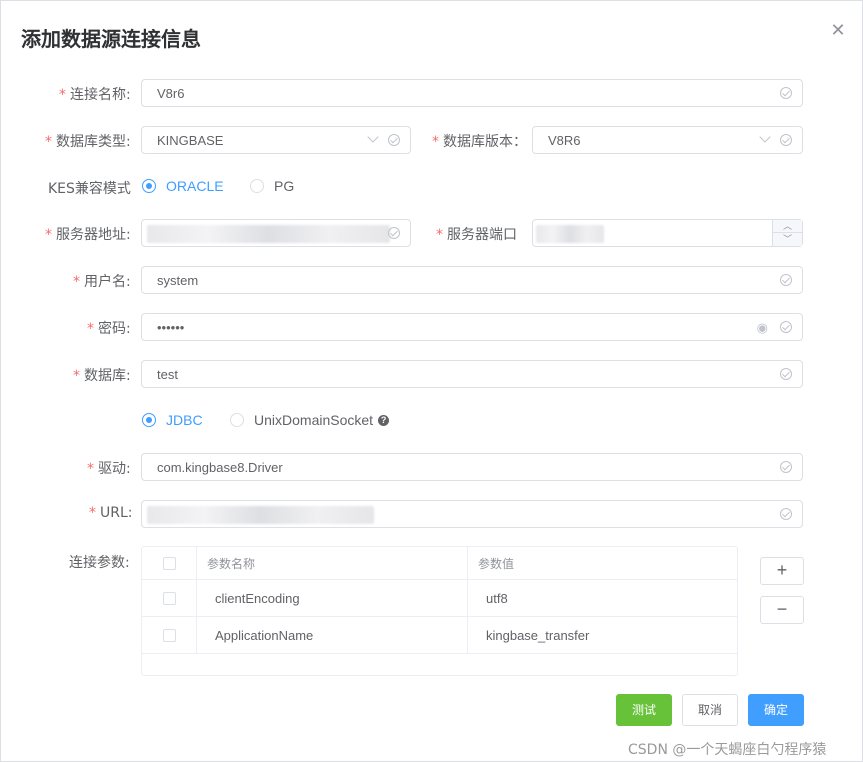 This screenshot has width=863, height=762. What do you see at coordinates (384, 420) in the screenshot?
I see `question-circle-icon: ?` at bounding box center [384, 420].